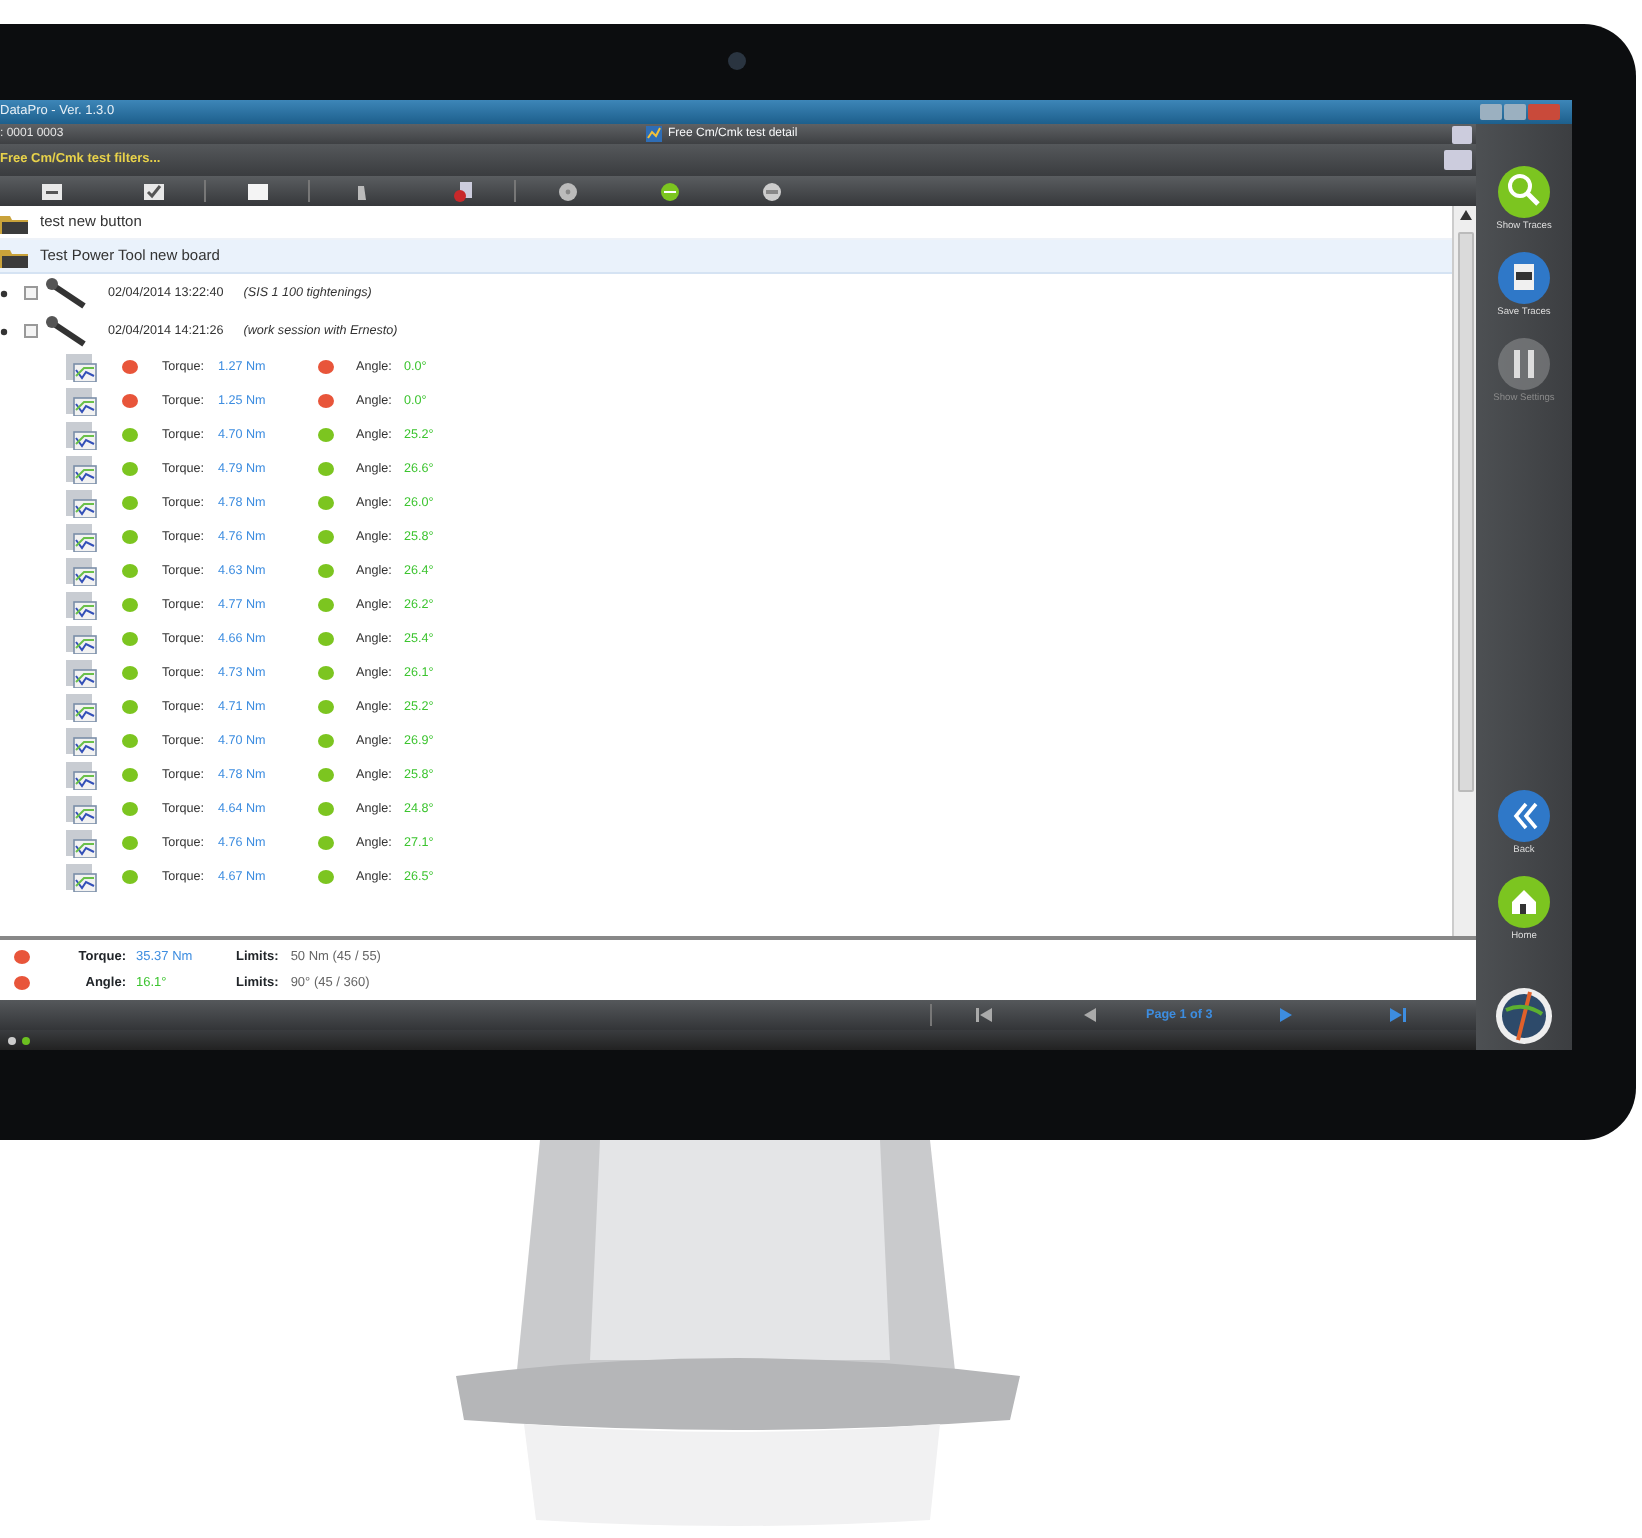 Image resolution: width=1642 pixels, height=1538 pixels. What do you see at coordinates (1465, 512) in the screenshot?
I see `scrollbar-thumb` at bounding box center [1465, 512].